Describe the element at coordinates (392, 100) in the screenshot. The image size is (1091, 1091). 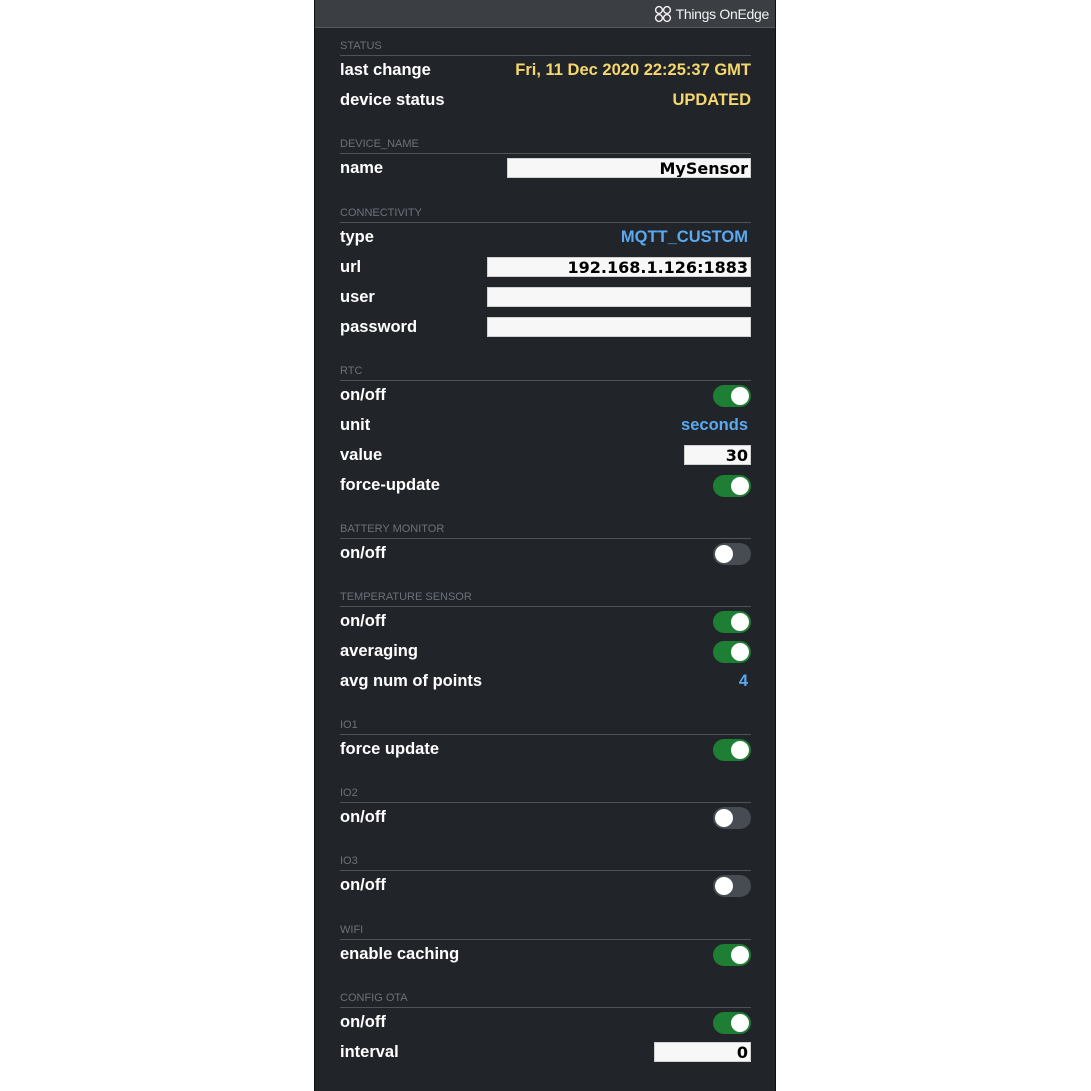
I see `device-status-label: device status` at that location.